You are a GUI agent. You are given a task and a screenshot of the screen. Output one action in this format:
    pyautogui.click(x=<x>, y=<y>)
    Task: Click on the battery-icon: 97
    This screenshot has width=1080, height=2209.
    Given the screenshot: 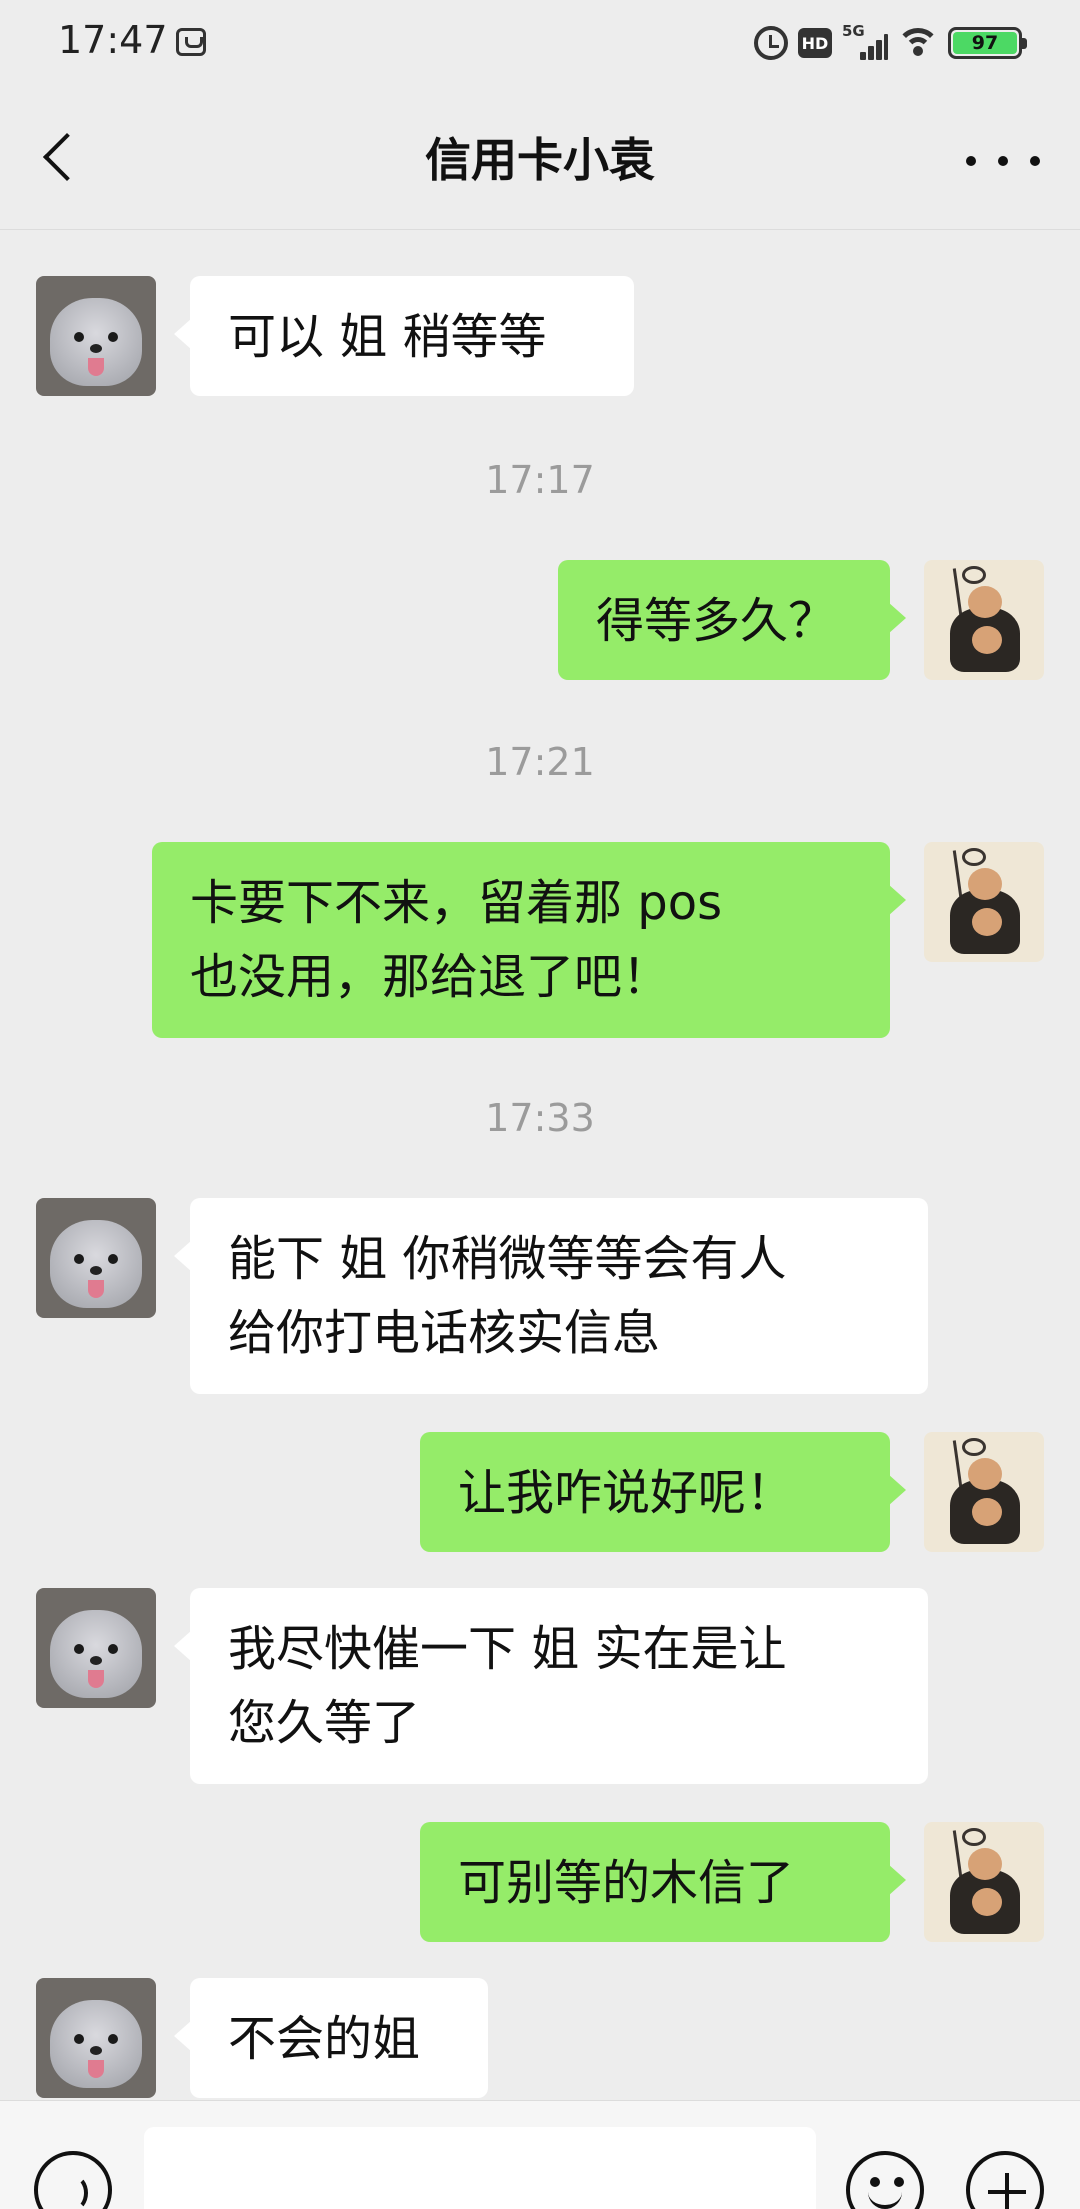 What is the action you would take?
    pyautogui.click(x=987, y=43)
    